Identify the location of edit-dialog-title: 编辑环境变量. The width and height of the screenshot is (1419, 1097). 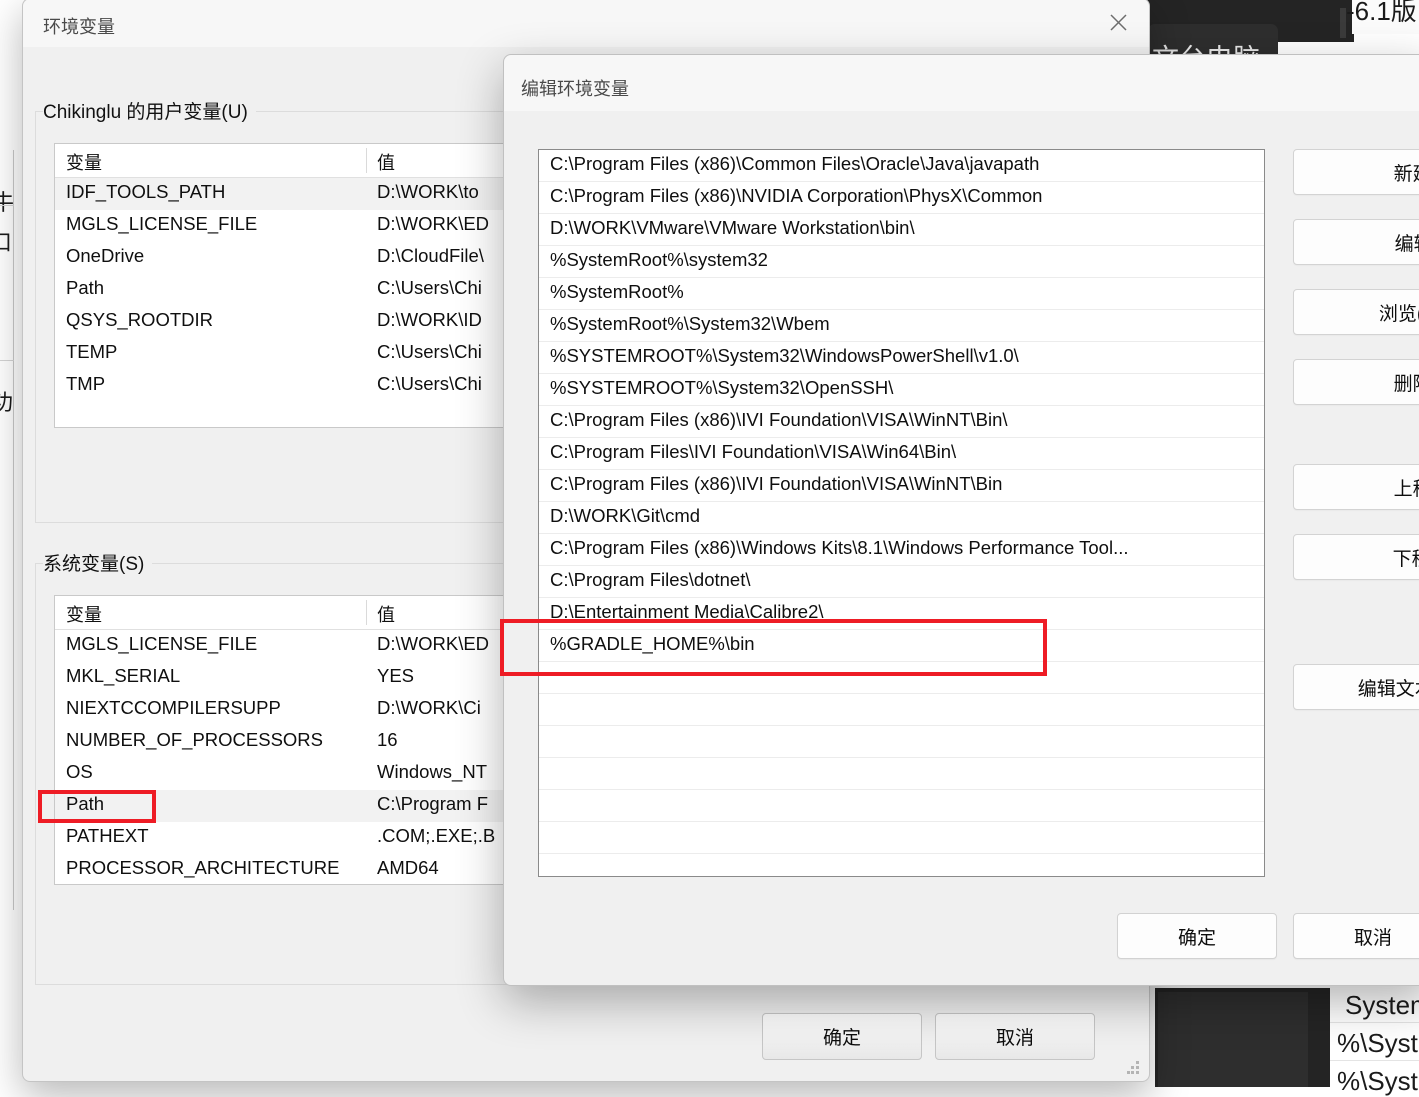
(575, 89).